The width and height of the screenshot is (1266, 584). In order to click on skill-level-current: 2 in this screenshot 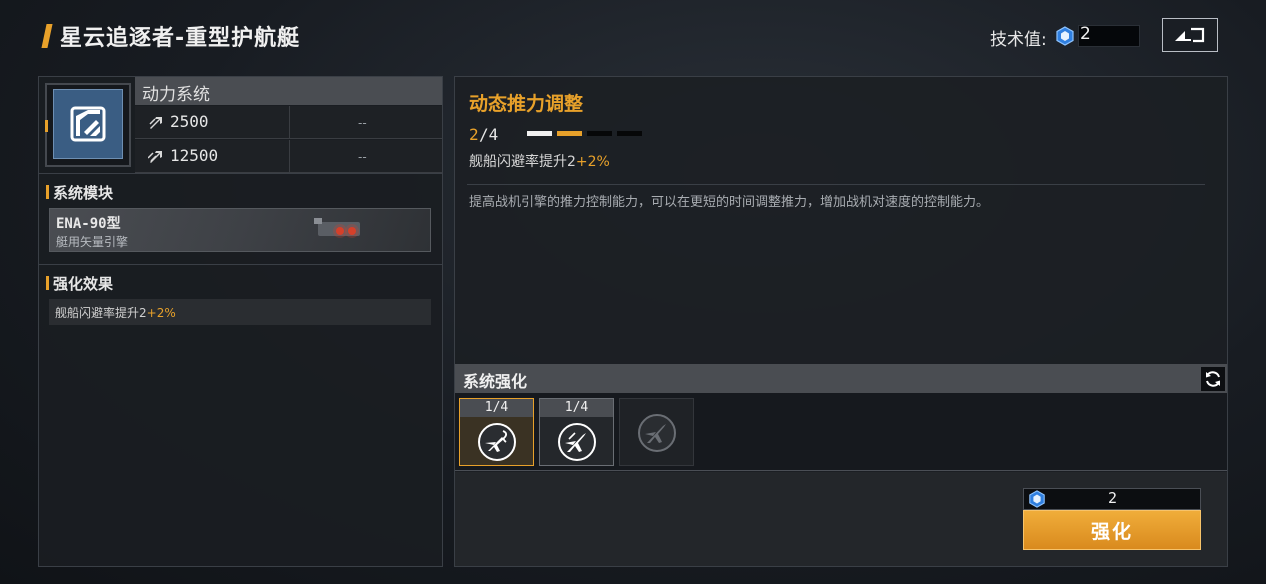, I will do `click(474, 134)`.